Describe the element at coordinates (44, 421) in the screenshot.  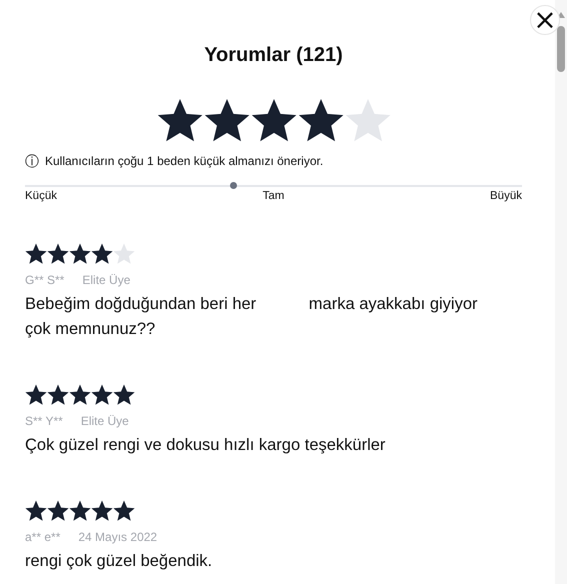
I see `reviewer-name: S** Y**` at that location.